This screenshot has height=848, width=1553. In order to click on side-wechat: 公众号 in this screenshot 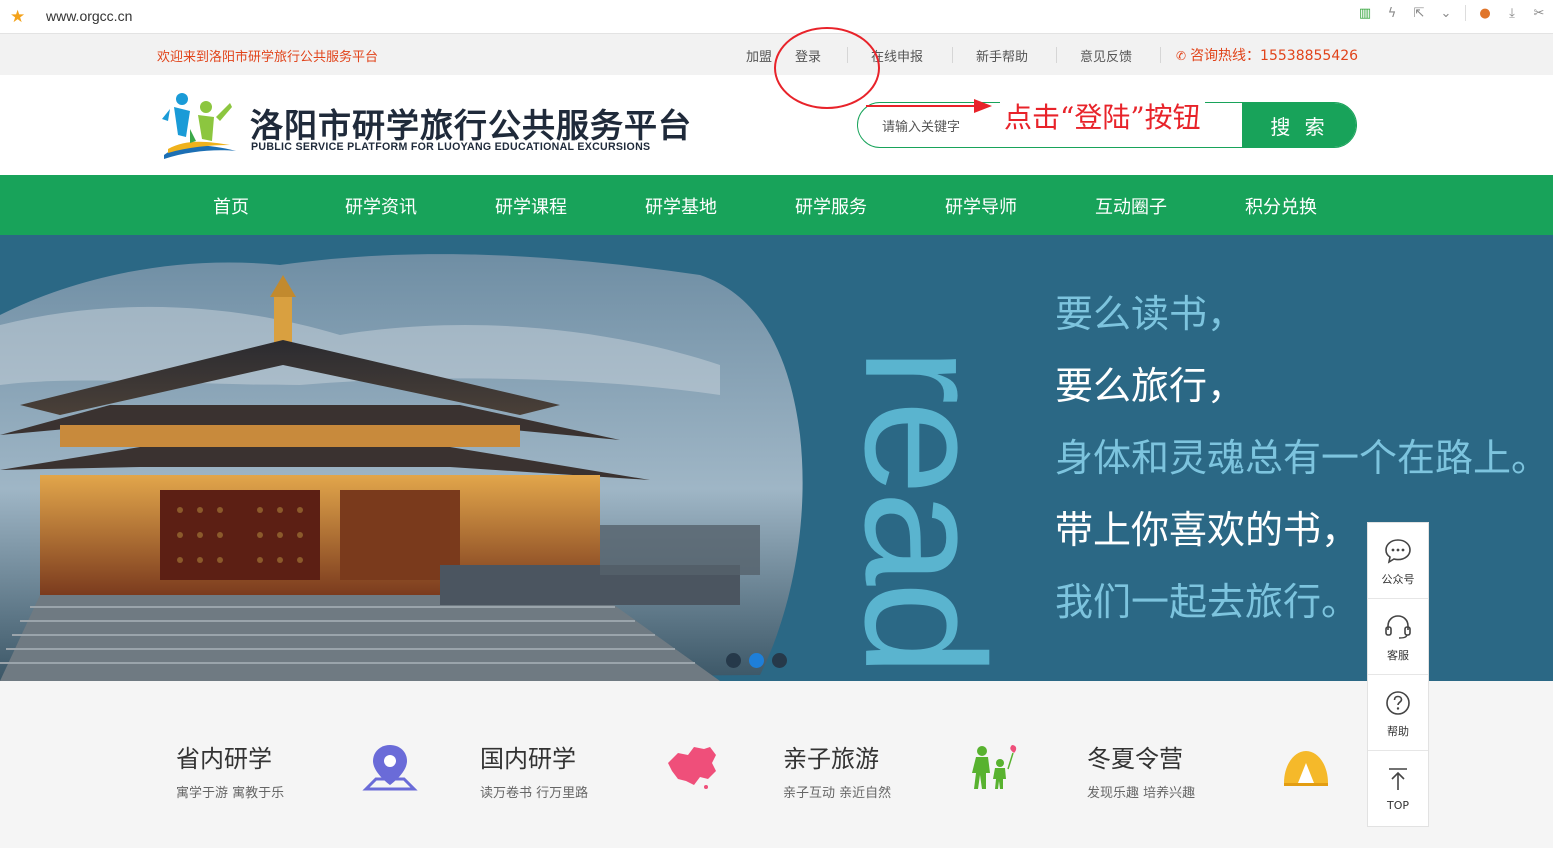, I will do `click(1398, 561)`.